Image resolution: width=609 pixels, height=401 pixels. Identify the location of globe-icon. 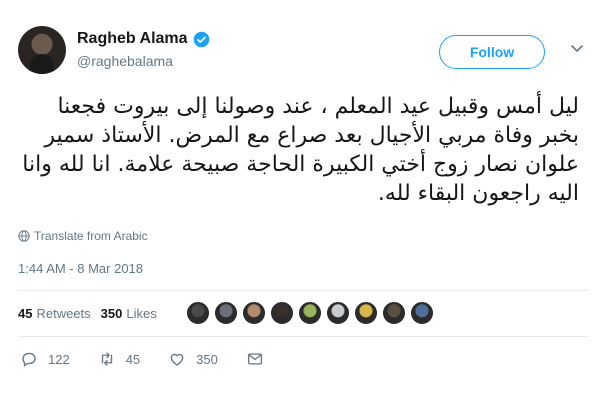
(24, 236).